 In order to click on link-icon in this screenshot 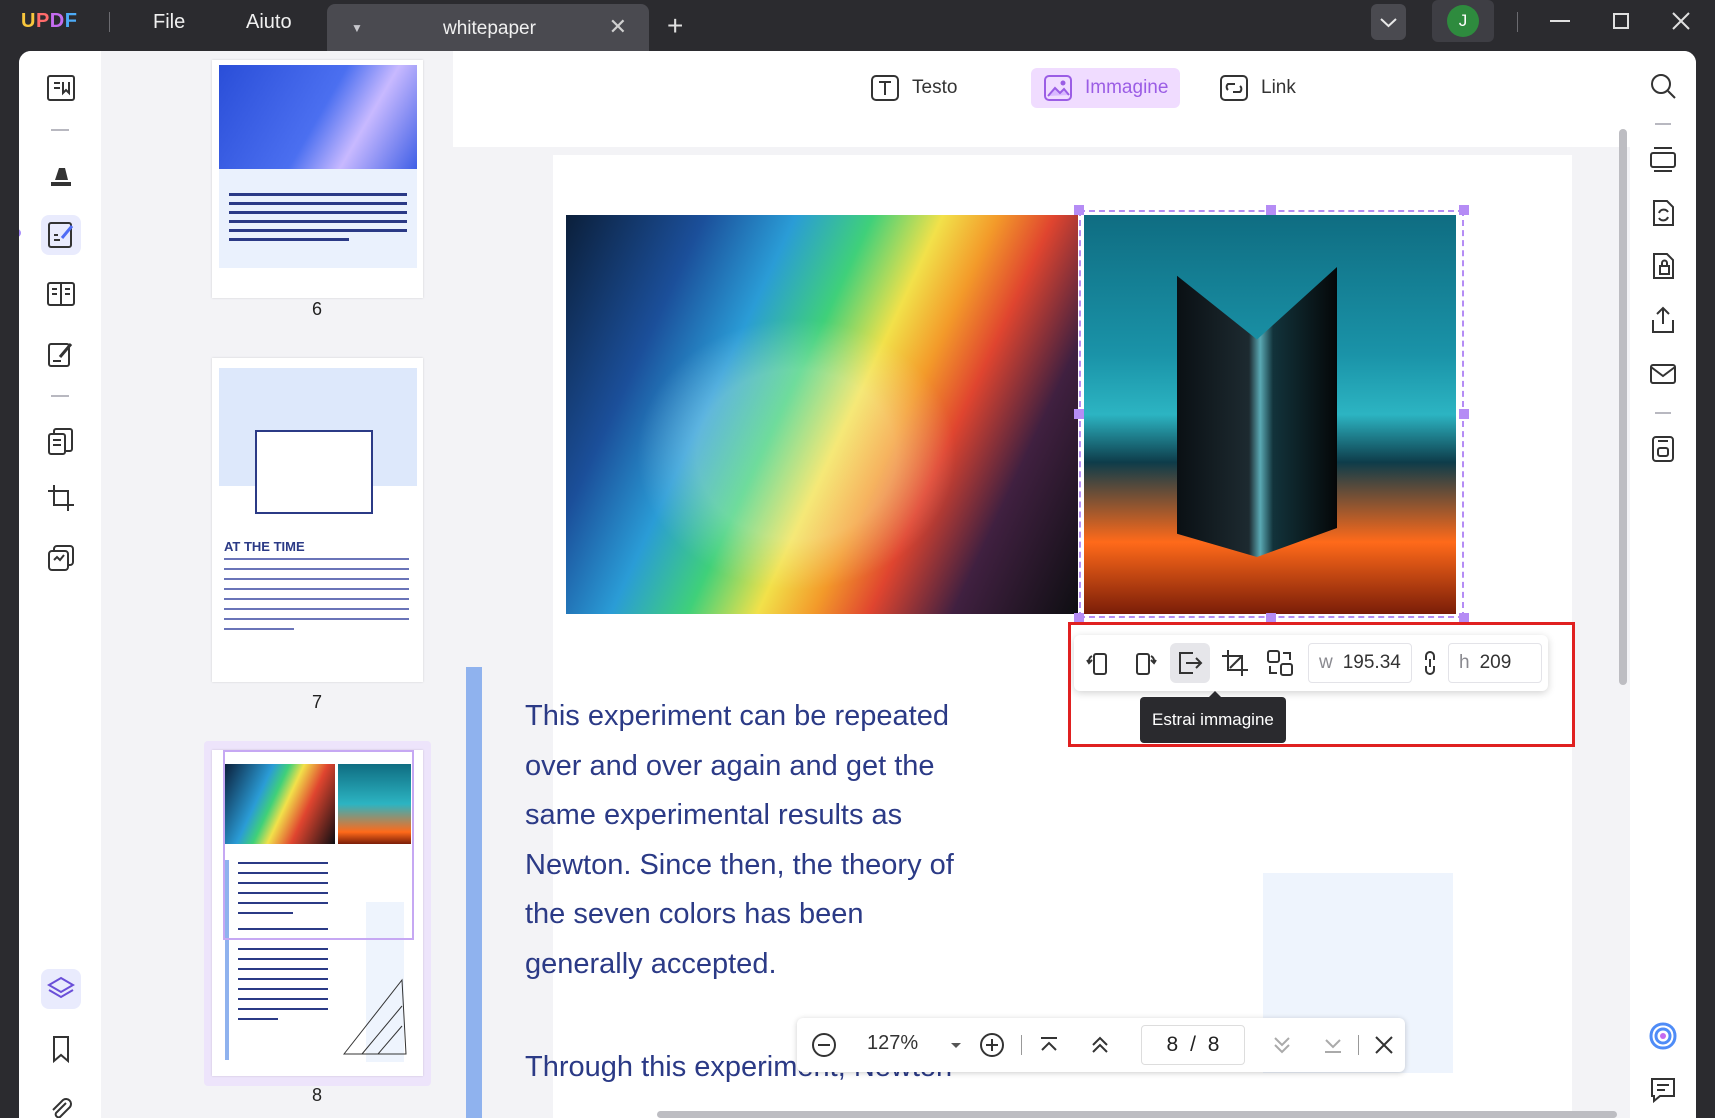, I will do `click(1234, 88)`.